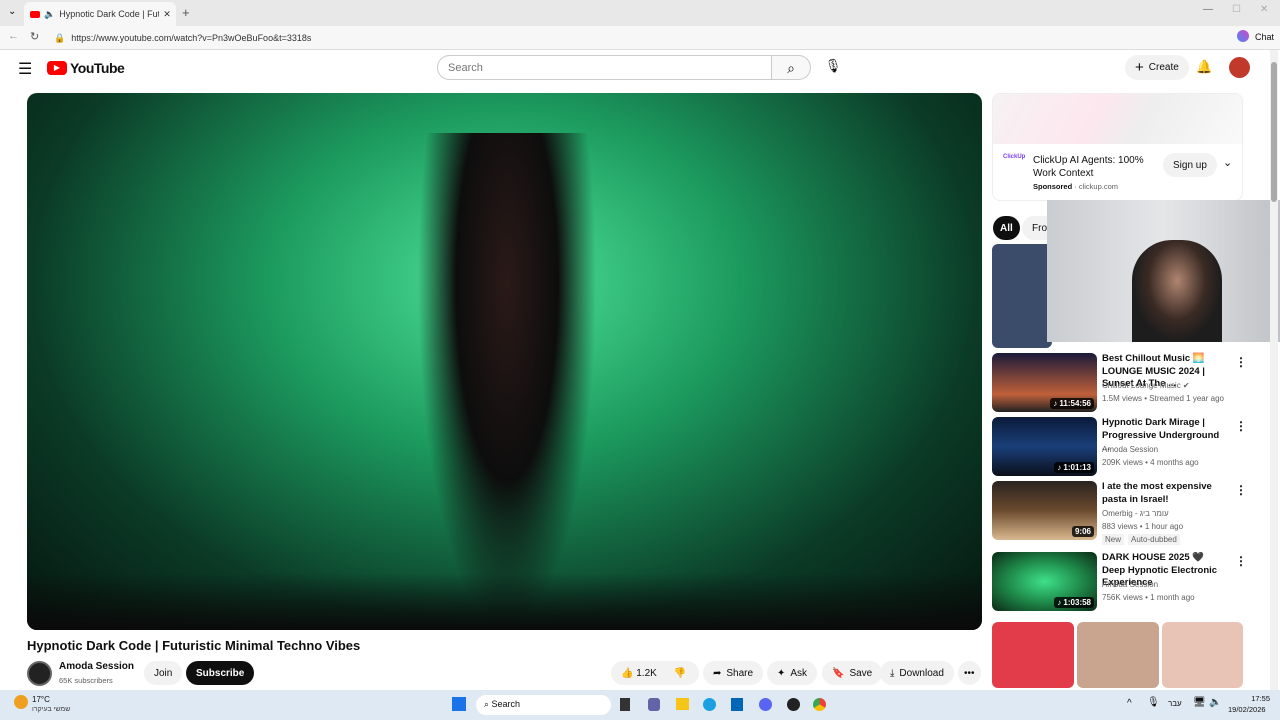 The height and width of the screenshot is (720, 1280). Describe the element at coordinates (604, 67) in the screenshot. I see `search-input: Search` at that location.